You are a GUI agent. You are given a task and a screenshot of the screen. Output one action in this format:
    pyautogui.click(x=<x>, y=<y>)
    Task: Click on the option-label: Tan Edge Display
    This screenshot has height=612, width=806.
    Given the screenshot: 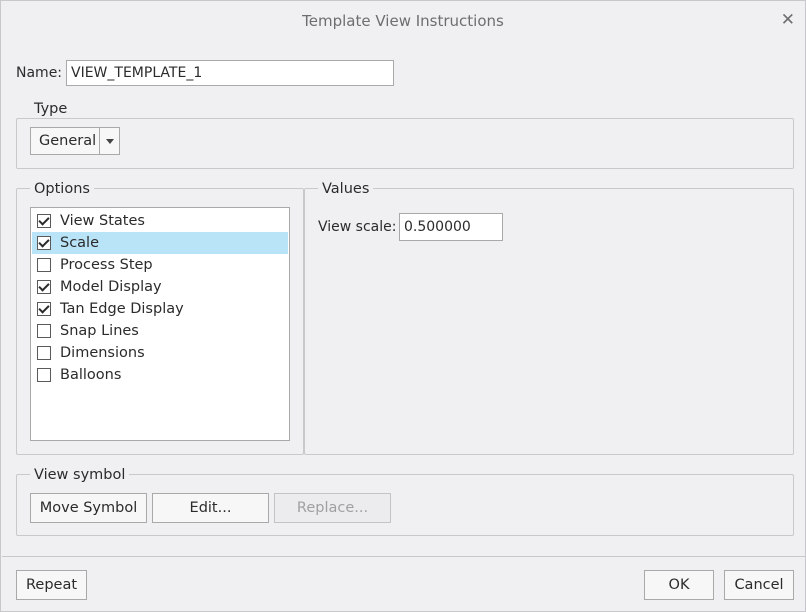 What is the action you would take?
    pyautogui.click(x=122, y=309)
    